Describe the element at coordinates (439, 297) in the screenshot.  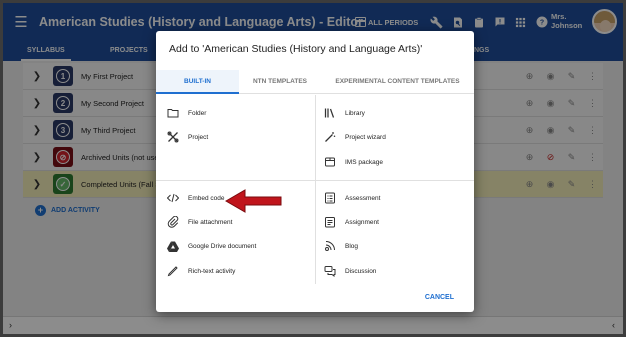
I see `cancel-button: CANCEL` at that location.